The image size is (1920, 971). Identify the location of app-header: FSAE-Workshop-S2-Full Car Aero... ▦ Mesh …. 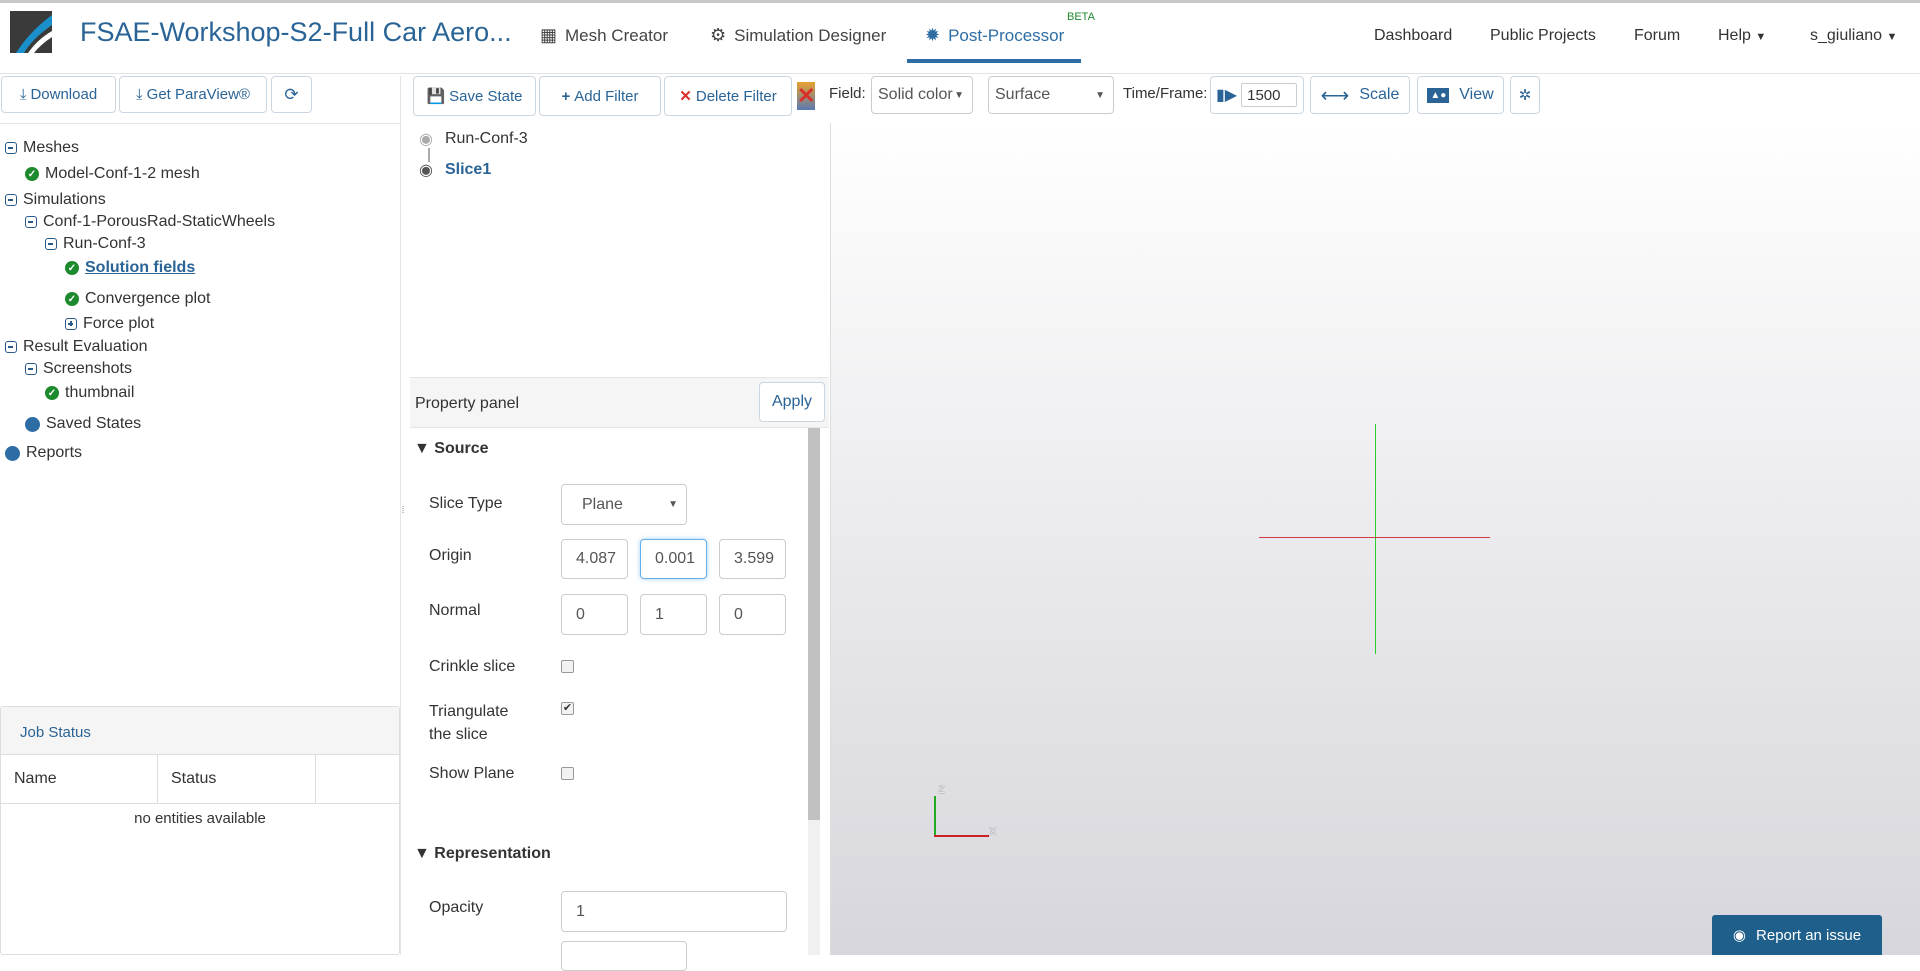
(960, 38).